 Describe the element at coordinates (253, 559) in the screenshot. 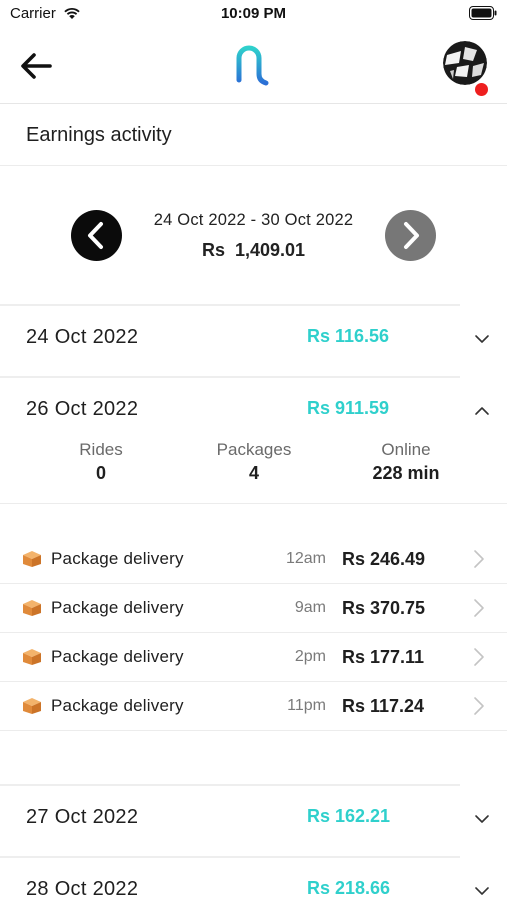

I see `trip-row: Package delivery 12am Rs 246.49` at that location.